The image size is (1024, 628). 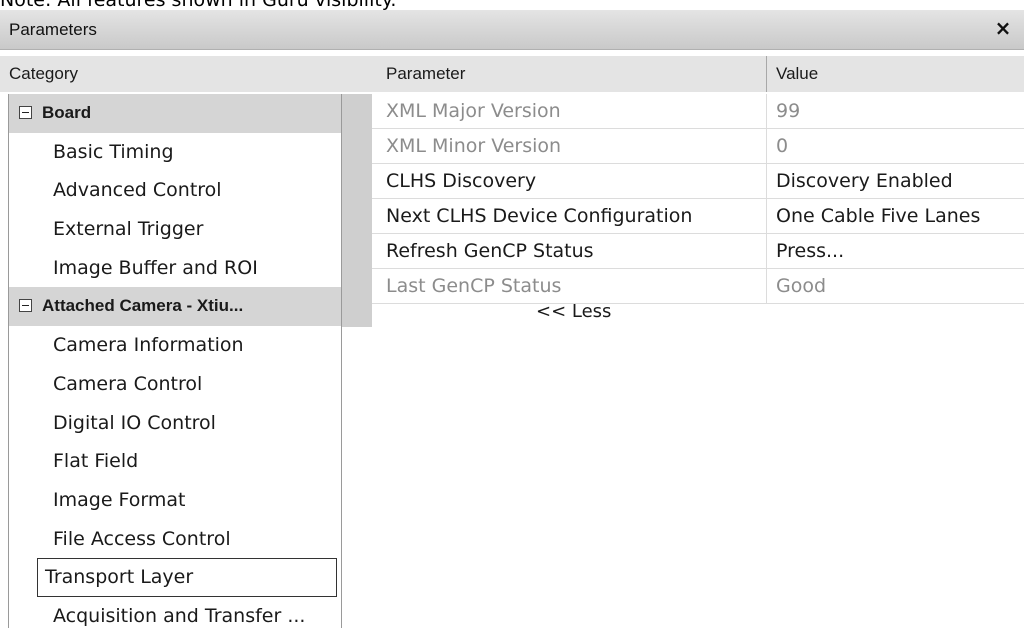 I want to click on close-icon: ×, so click(x=1003, y=28).